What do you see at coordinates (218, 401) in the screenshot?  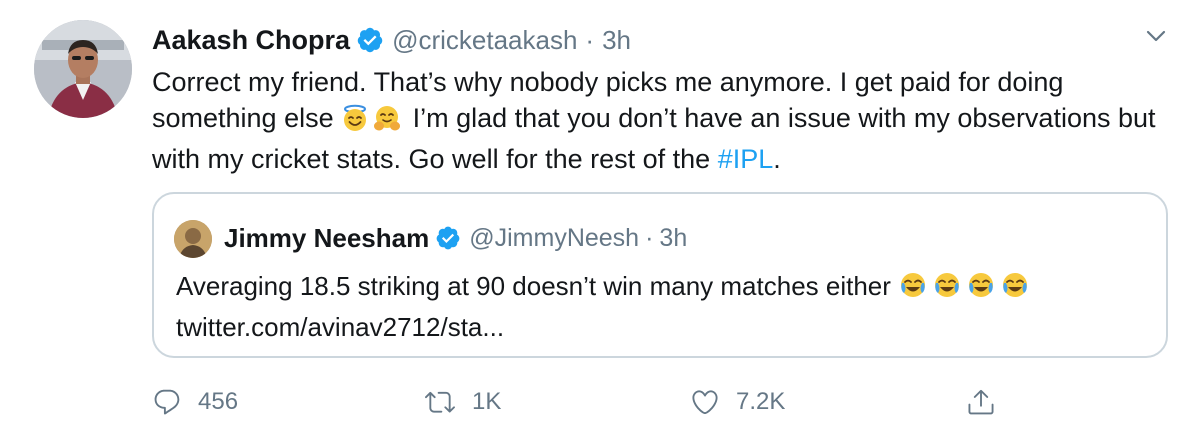 I see `reply-count: 456` at bounding box center [218, 401].